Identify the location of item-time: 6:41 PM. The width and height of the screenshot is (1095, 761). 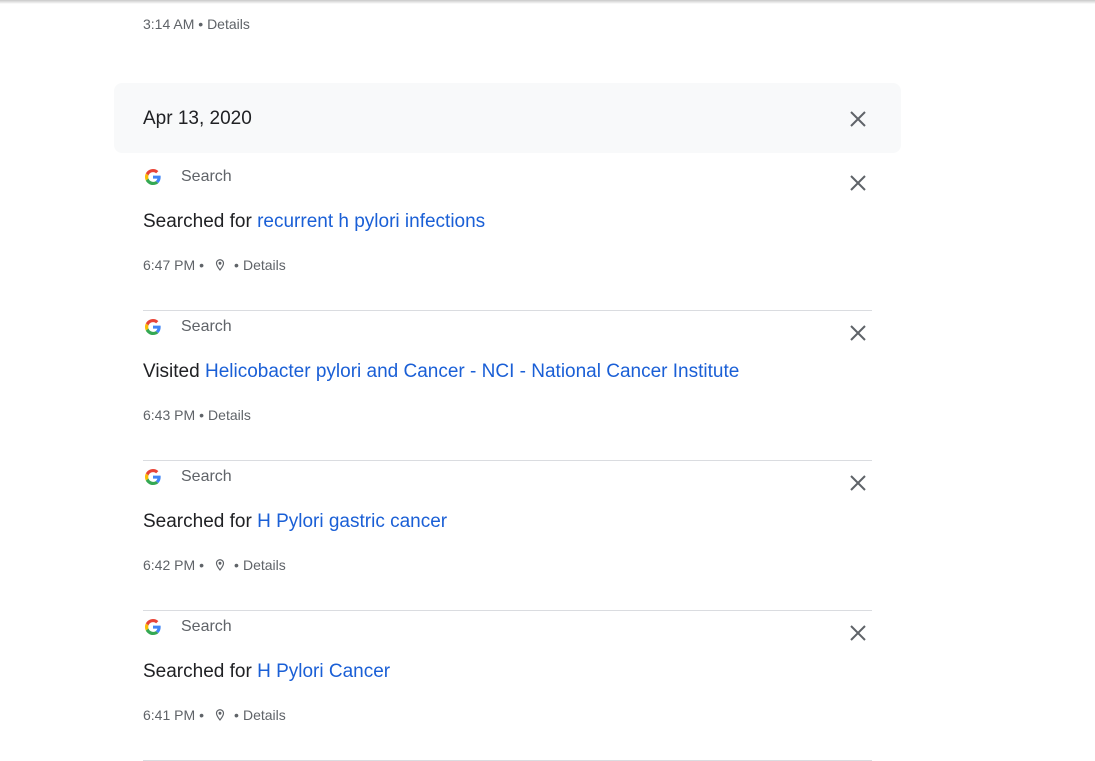
(169, 715).